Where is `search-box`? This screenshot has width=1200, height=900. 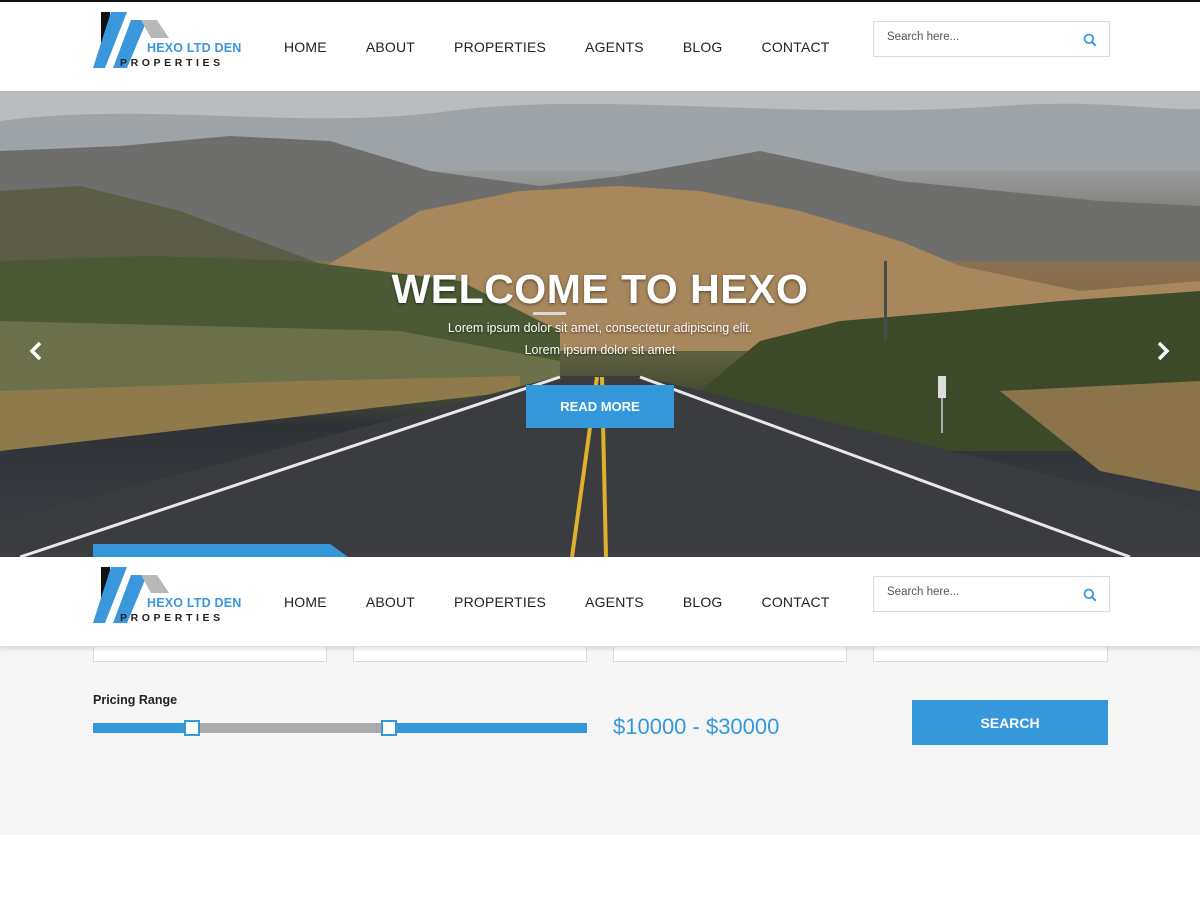 search-box is located at coordinates (991, 39).